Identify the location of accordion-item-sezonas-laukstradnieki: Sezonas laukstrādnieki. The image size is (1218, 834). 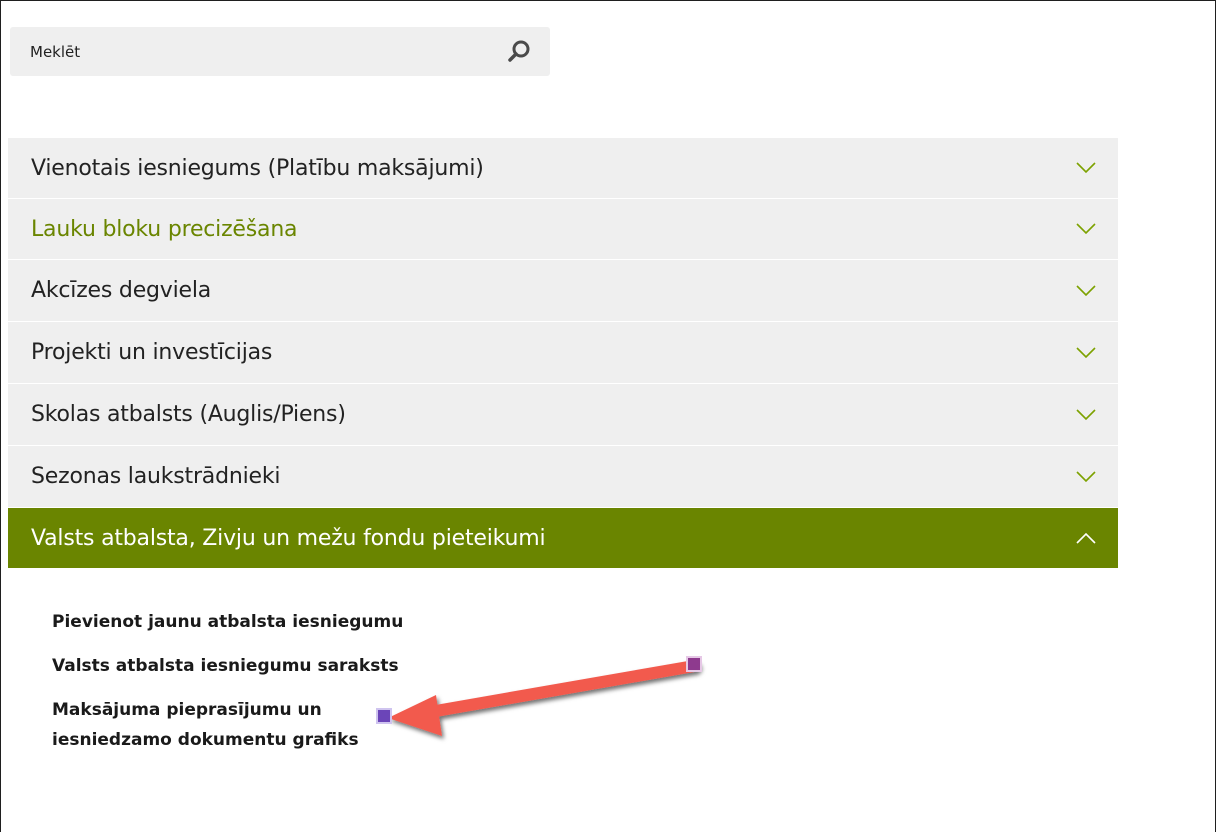
(563, 477).